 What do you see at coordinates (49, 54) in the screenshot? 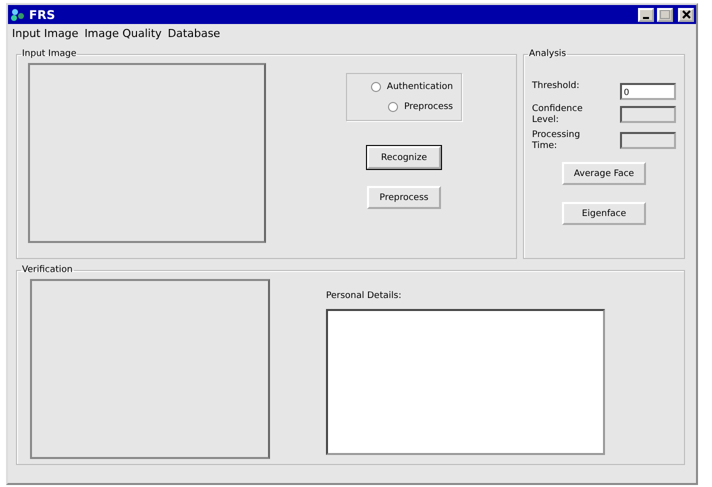
I see `group-title: Input Image` at bounding box center [49, 54].